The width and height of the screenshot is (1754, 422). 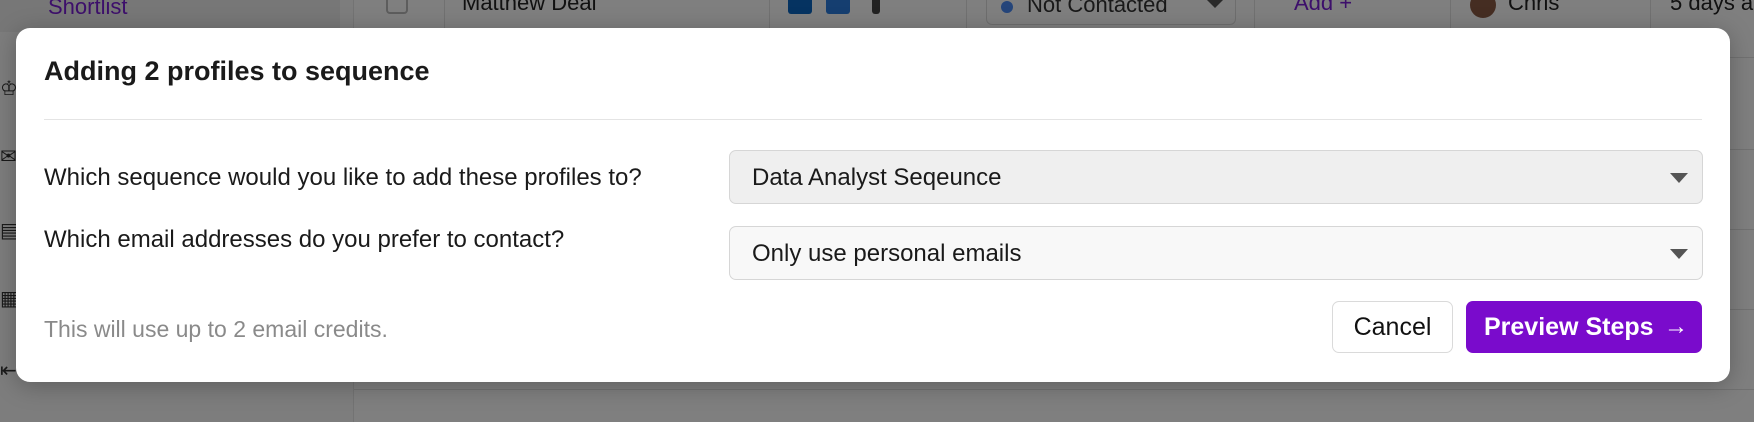 I want to click on credits-note: This will use up to 2 email credits., so click(x=216, y=329).